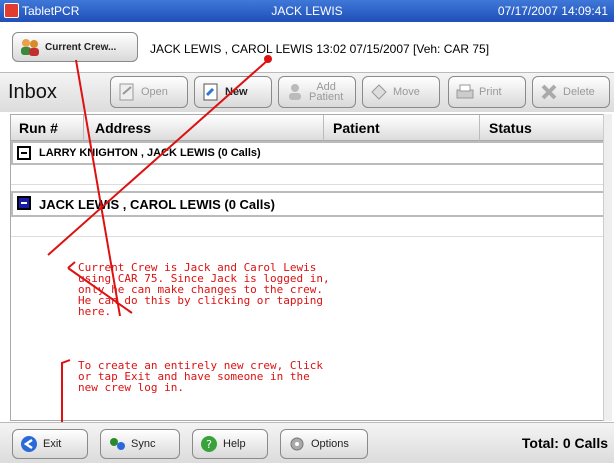 This screenshot has width=614, height=463. What do you see at coordinates (117, 444) in the screenshot?
I see `sync-icon` at bounding box center [117, 444].